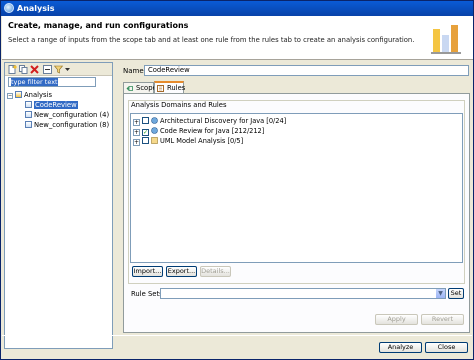  I want to click on filter-text: type filter text, so click(34, 82).